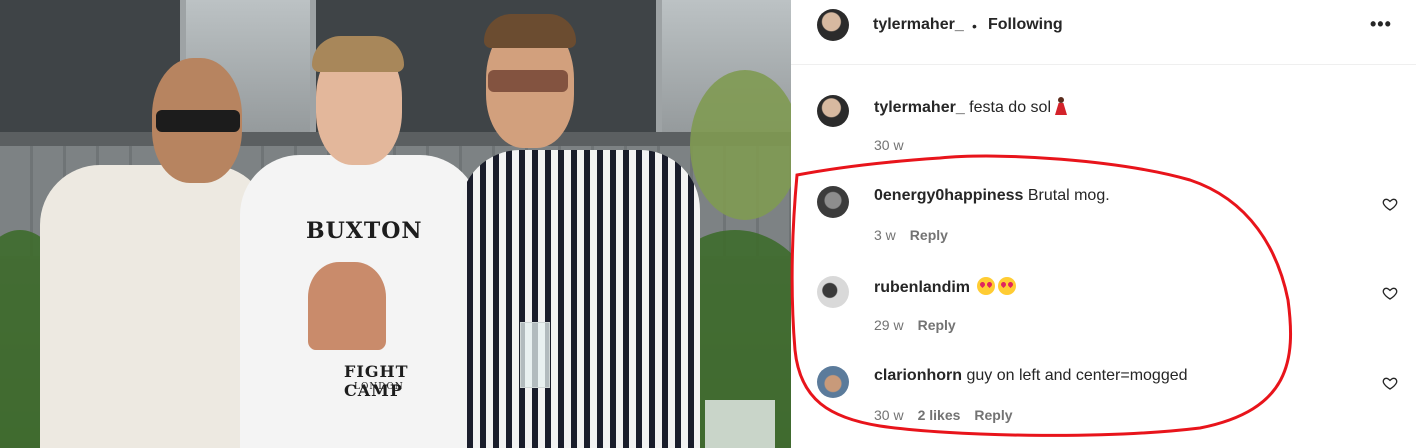  I want to click on following-button: Following, so click(1025, 25).